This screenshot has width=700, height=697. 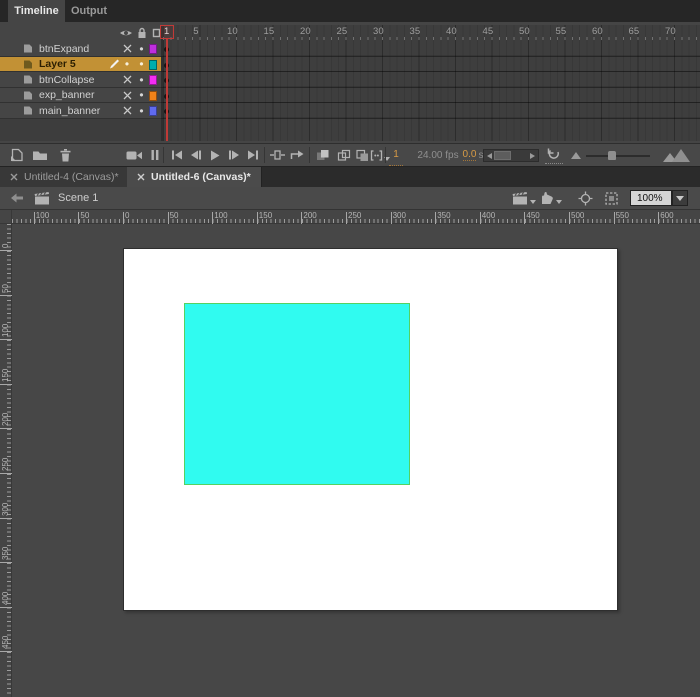 I want to click on ruler-label: 300, so click(x=399, y=215).